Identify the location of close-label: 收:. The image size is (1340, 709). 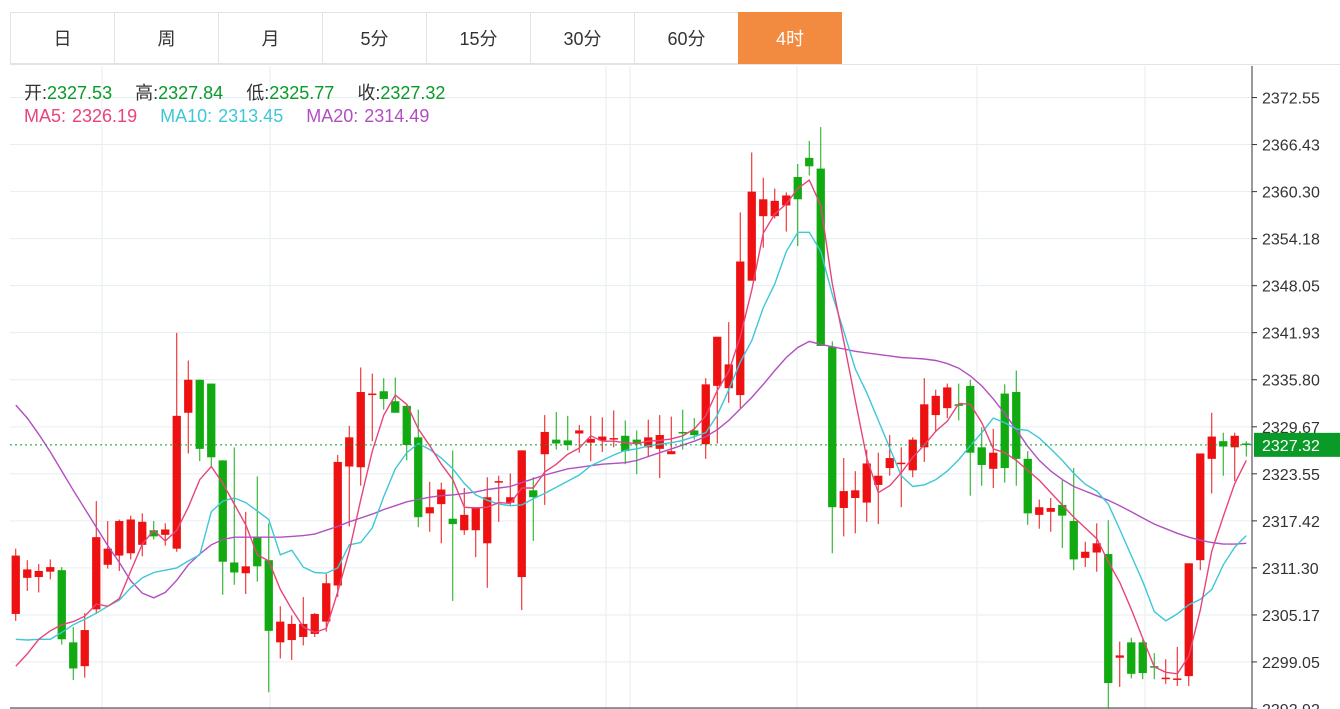
(369, 93).